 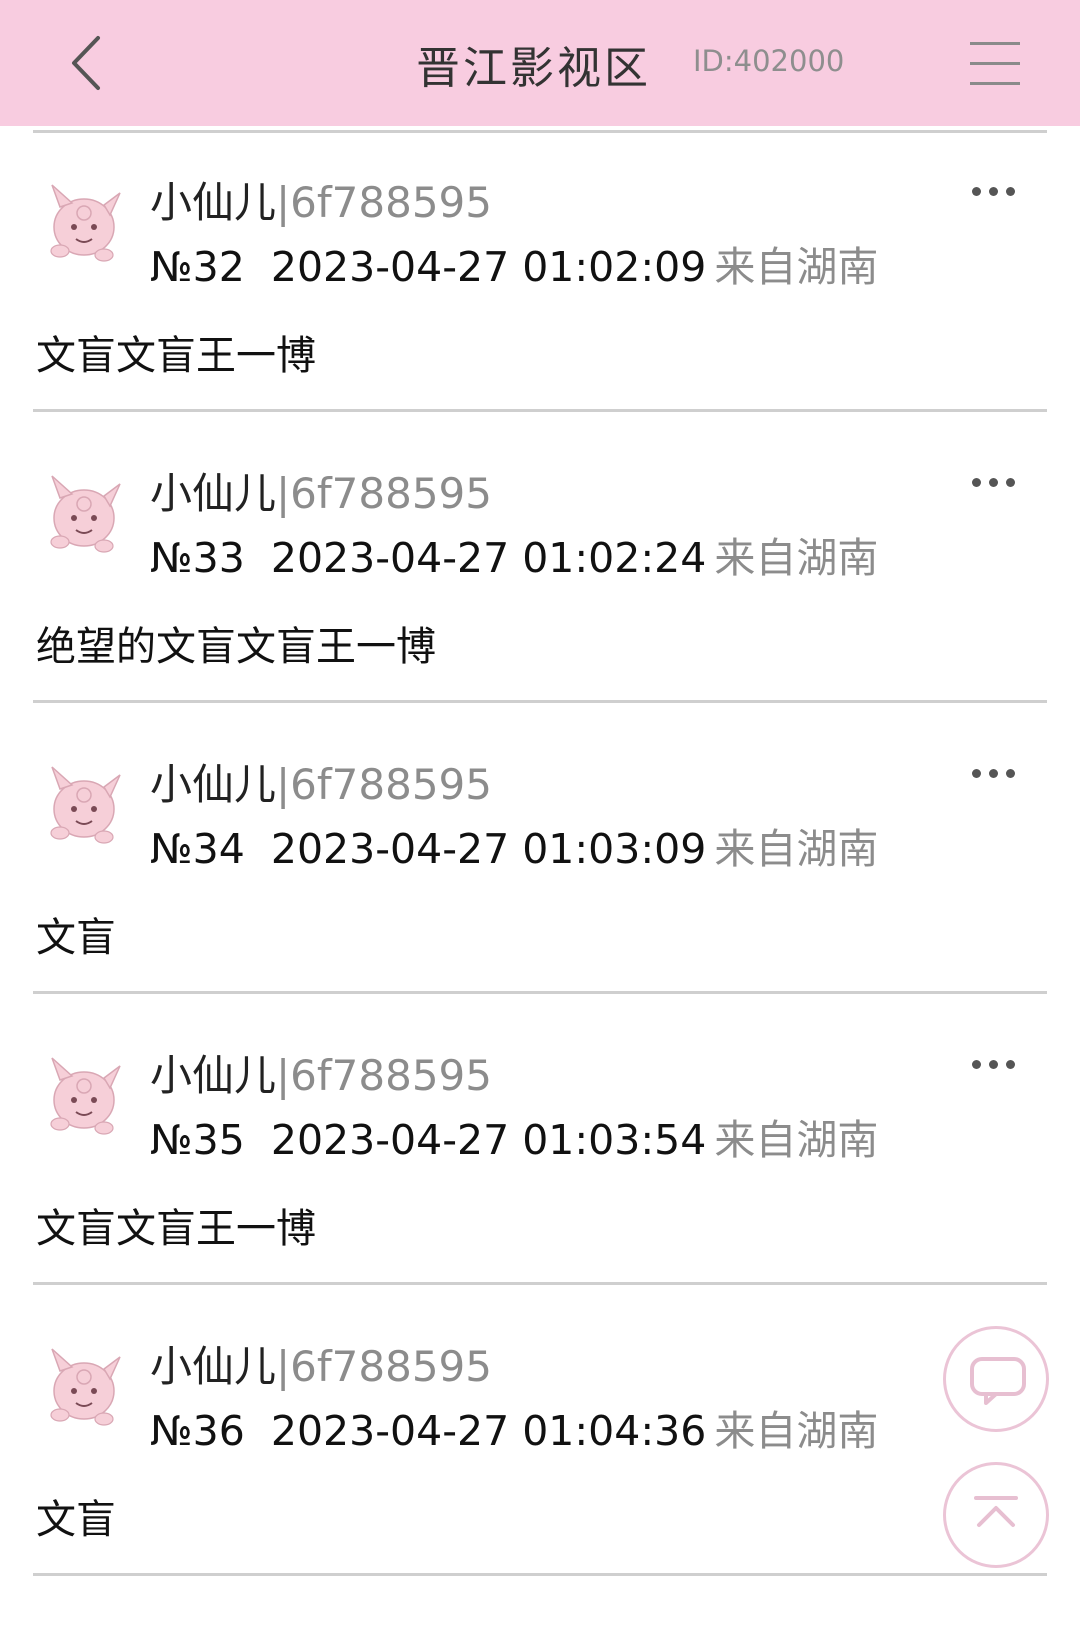 I want to click on post-meta: №33 2023-04-27 01:02:24 来自湖南, so click(x=514, y=554).